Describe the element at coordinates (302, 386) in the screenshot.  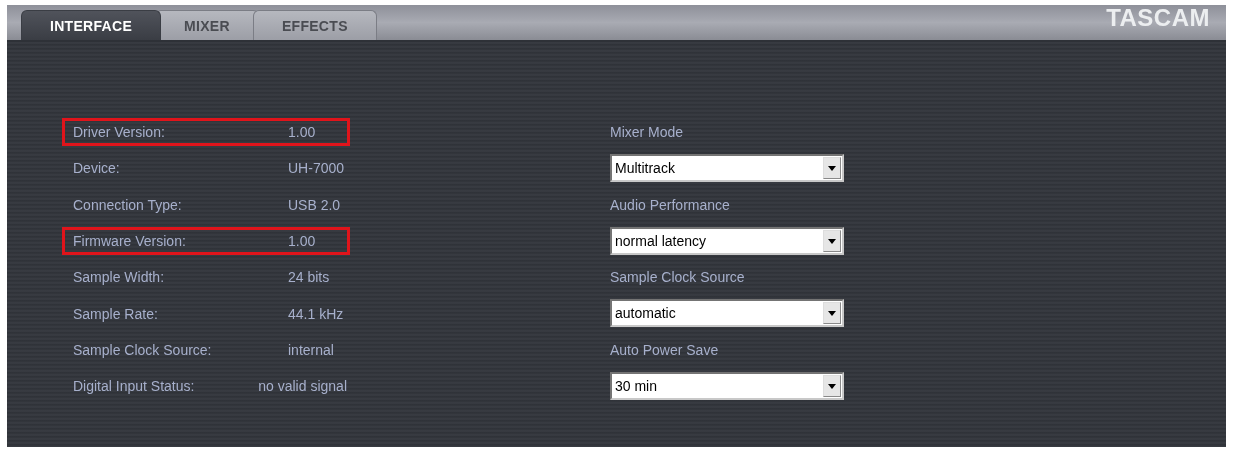
I see `field-value: no valid signal` at that location.